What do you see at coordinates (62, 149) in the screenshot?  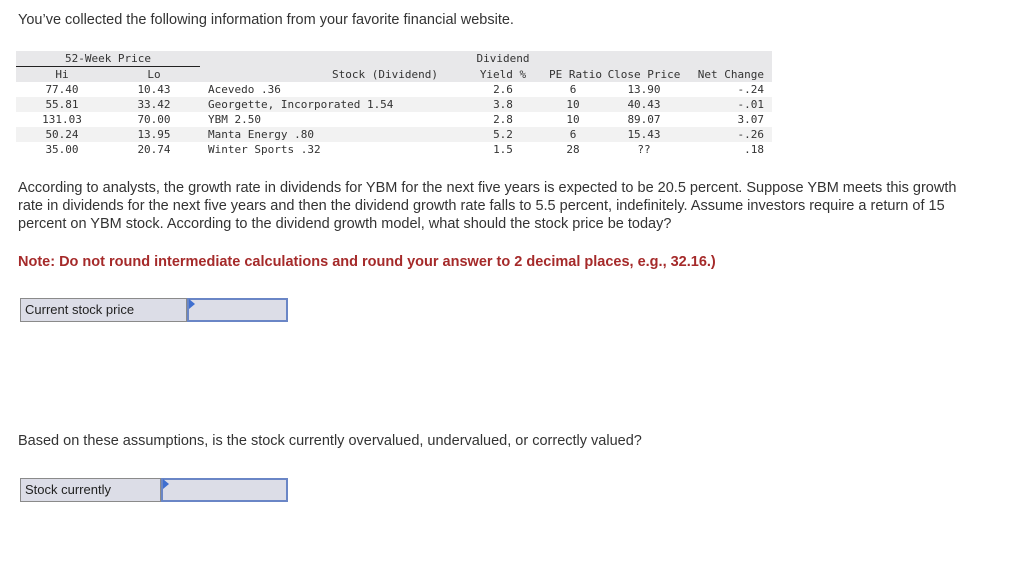 I see `cell-hi: 35.00` at bounding box center [62, 149].